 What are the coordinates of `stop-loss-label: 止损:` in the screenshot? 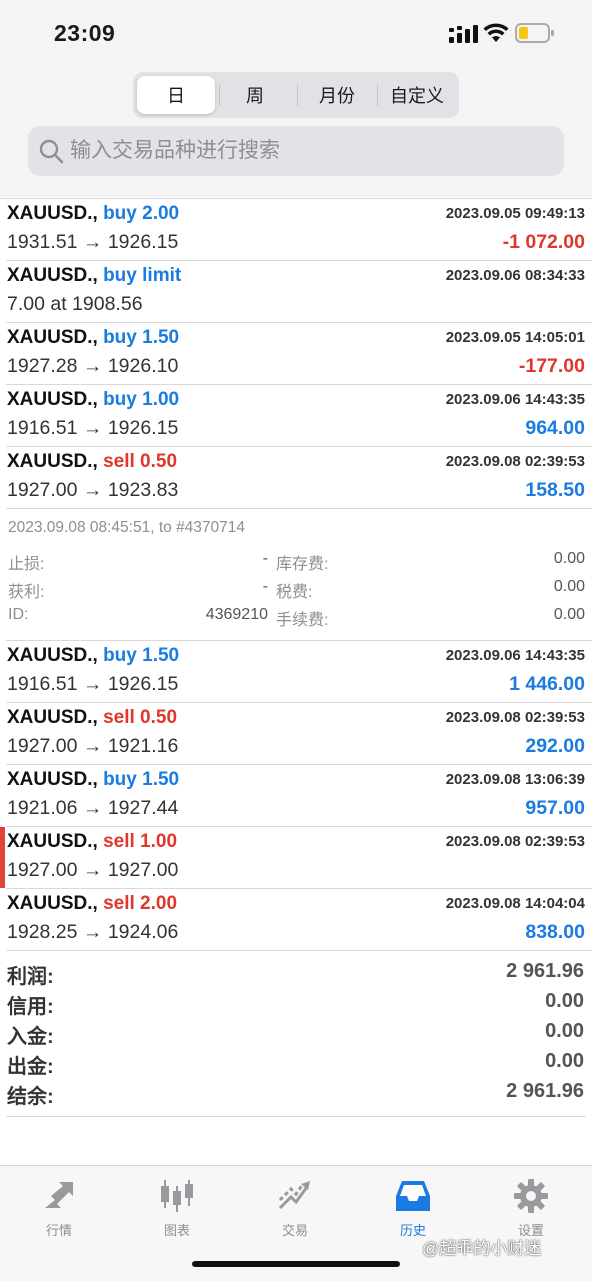 It's located at (26, 564).